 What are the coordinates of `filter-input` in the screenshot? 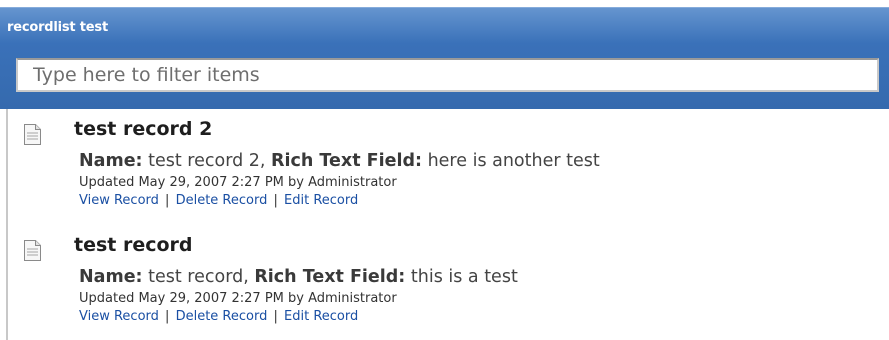 It's located at (447, 75).